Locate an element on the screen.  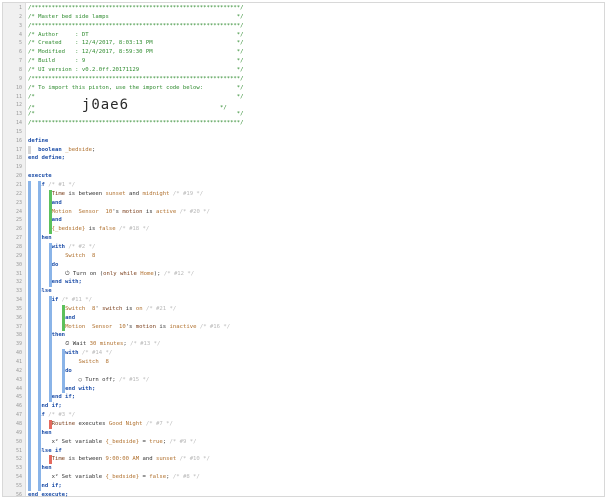
code-line: 47 if /* #3 */ is located at coordinates (303, 415).